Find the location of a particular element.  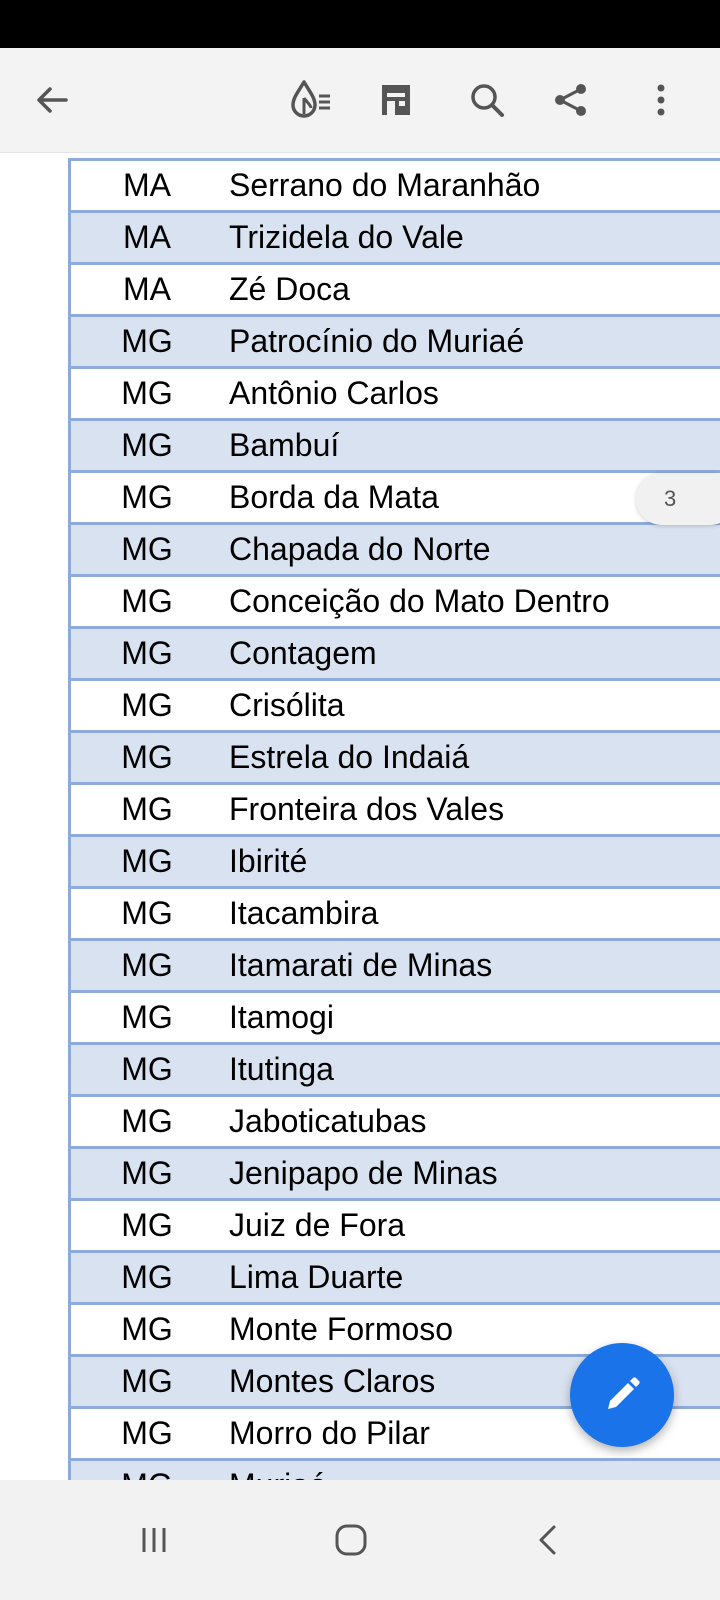

table-row: MG Chapada do Norte is located at coordinates (395, 551).